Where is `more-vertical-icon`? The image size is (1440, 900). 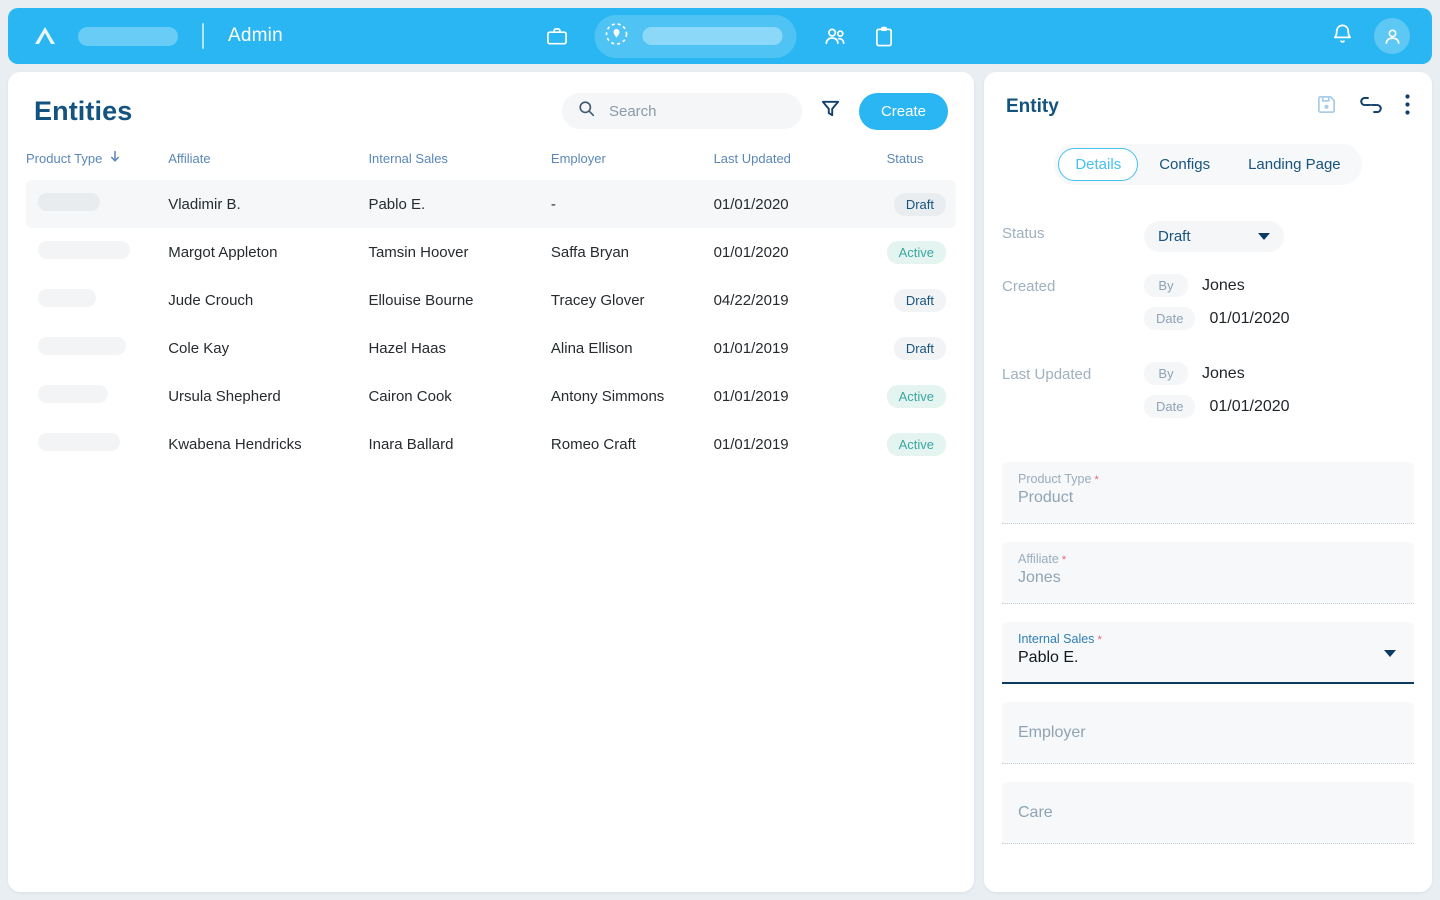
more-vertical-icon is located at coordinates (1407, 107).